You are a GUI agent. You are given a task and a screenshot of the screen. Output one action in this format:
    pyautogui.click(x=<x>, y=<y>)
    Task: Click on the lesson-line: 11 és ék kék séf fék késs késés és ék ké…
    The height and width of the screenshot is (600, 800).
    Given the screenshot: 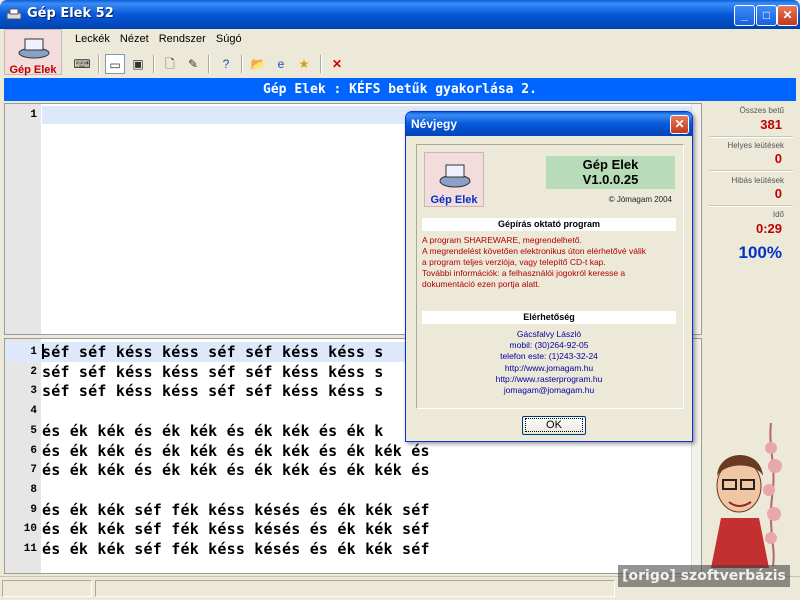 What is the action you would take?
    pyautogui.click(x=347, y=549)
    